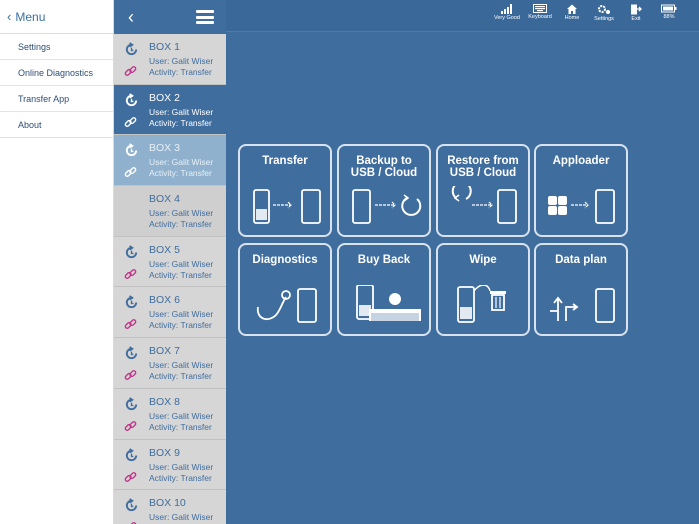 Image resolution: width=699 pixels, height=524 pixels. I want to click on box-row: BOX 8 User: Galit Wiser Activity: Transfer, so click(170, 414).